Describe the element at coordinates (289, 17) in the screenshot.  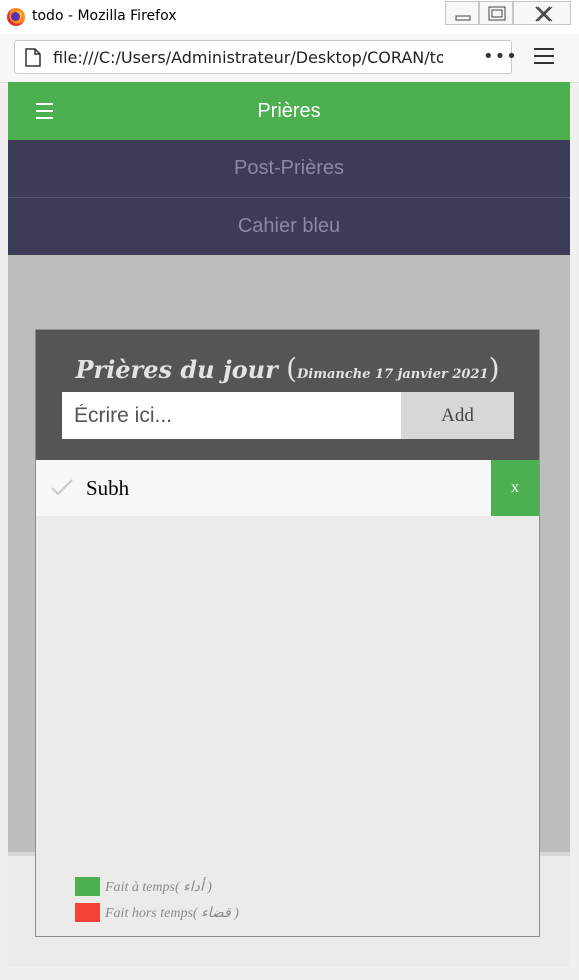
I see `window-titlebar: todo - Mozilla Firefox` at that location.